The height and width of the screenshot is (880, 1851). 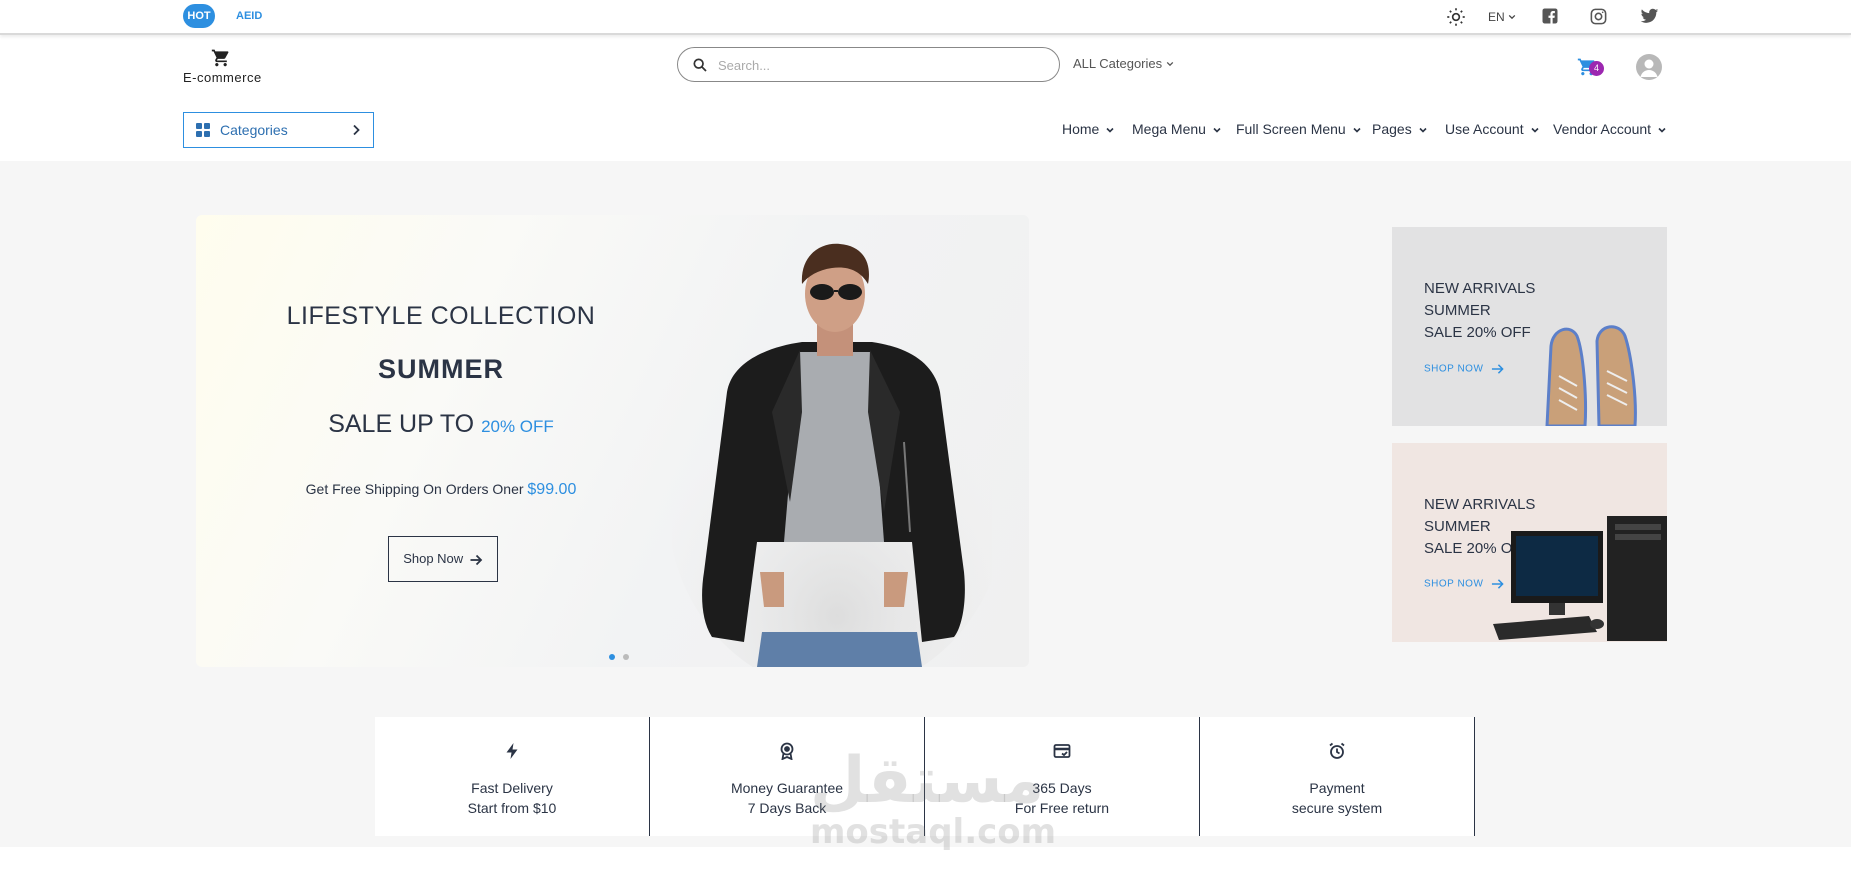 What do you see at coordinates (203, 130) in the screenshot?
I see `grid-icon` at bounding box center [203, 130].